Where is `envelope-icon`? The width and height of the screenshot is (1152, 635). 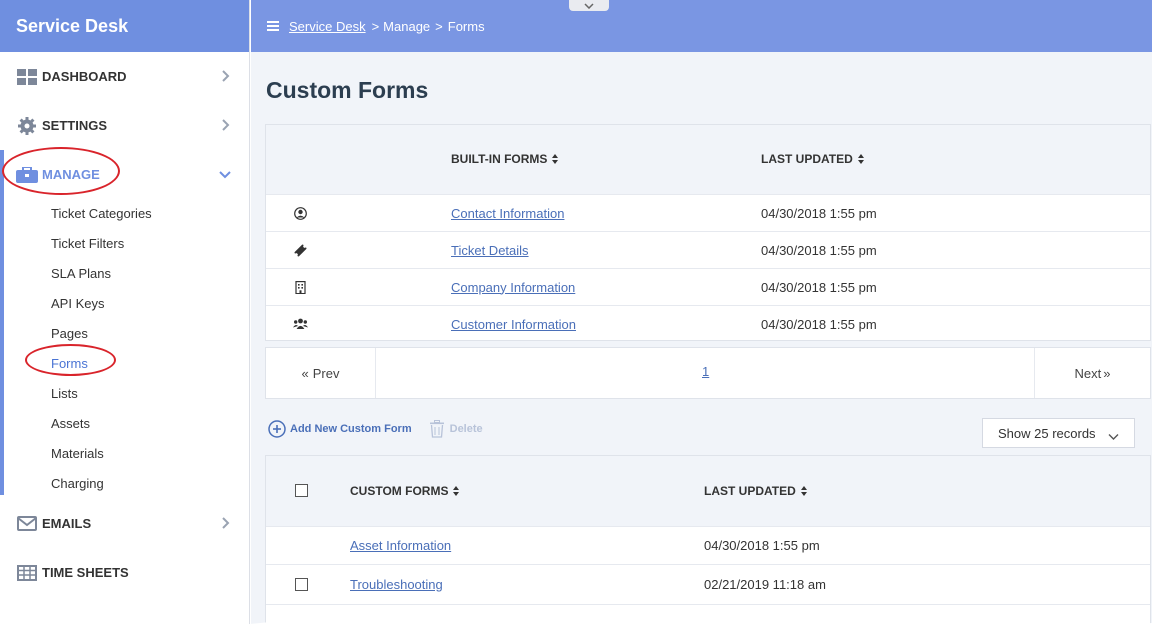 envelope-icon is located at coordinates (27, 524).